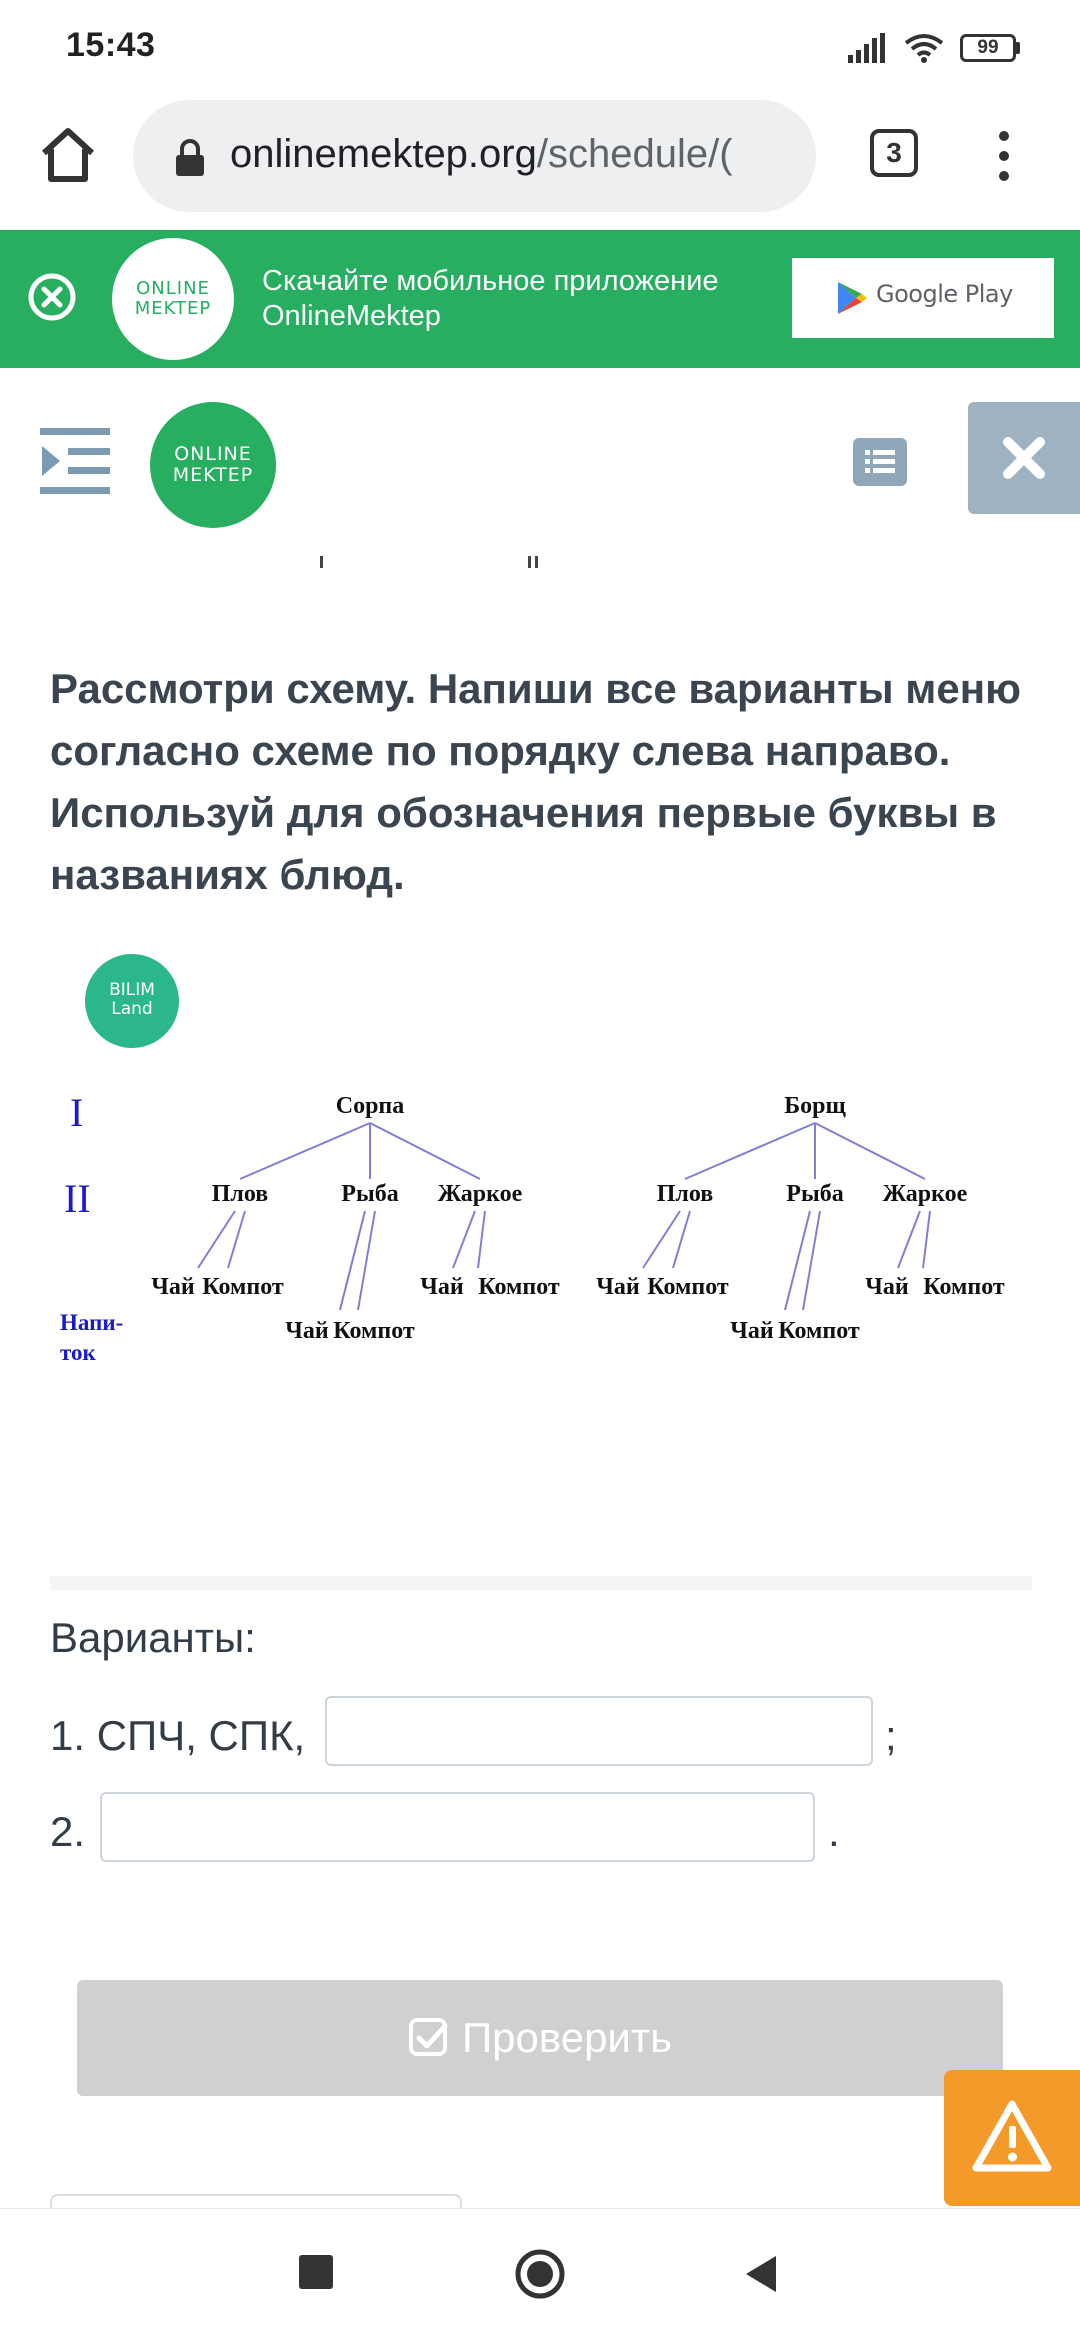 This screenshot has width=1080, height=2341. What do you see at coordinates (351, 316) in the screenshot?
I see `promo-text-line2: OnlineMektep` at bounding box center [351, 316].